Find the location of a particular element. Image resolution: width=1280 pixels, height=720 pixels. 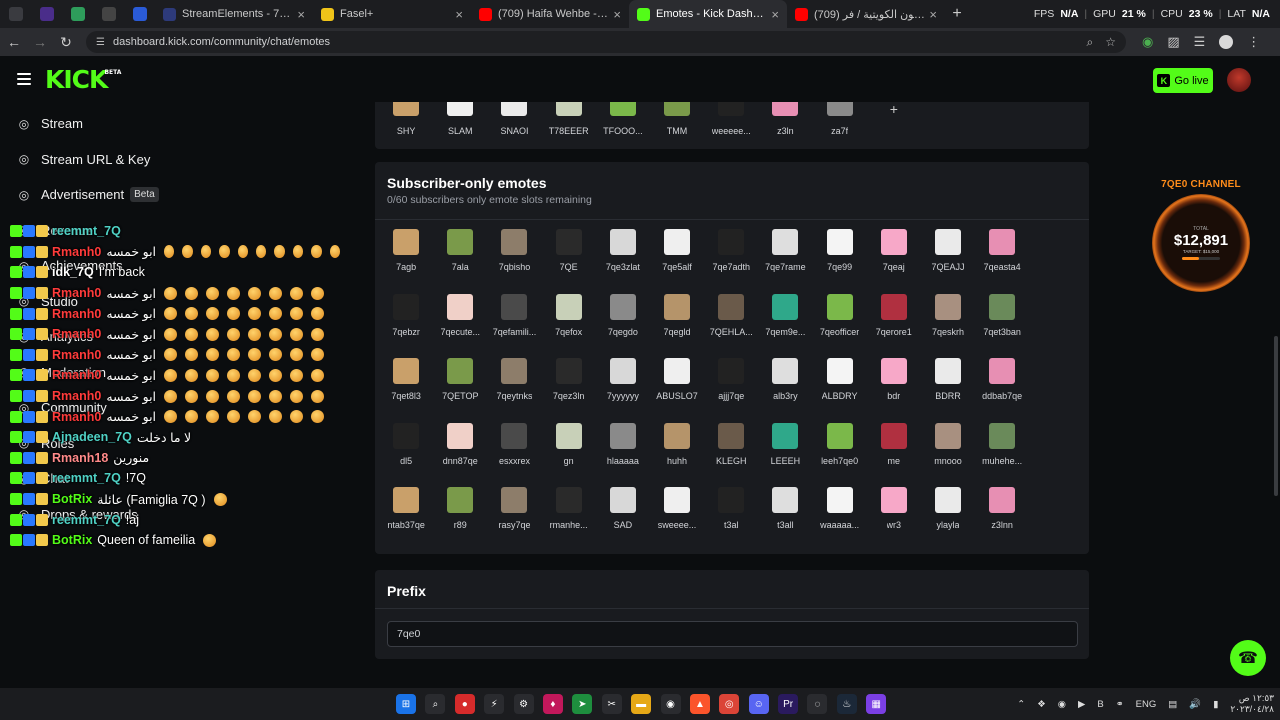

emote-item: leeh7qe0 is located at coordinates (840, 455).